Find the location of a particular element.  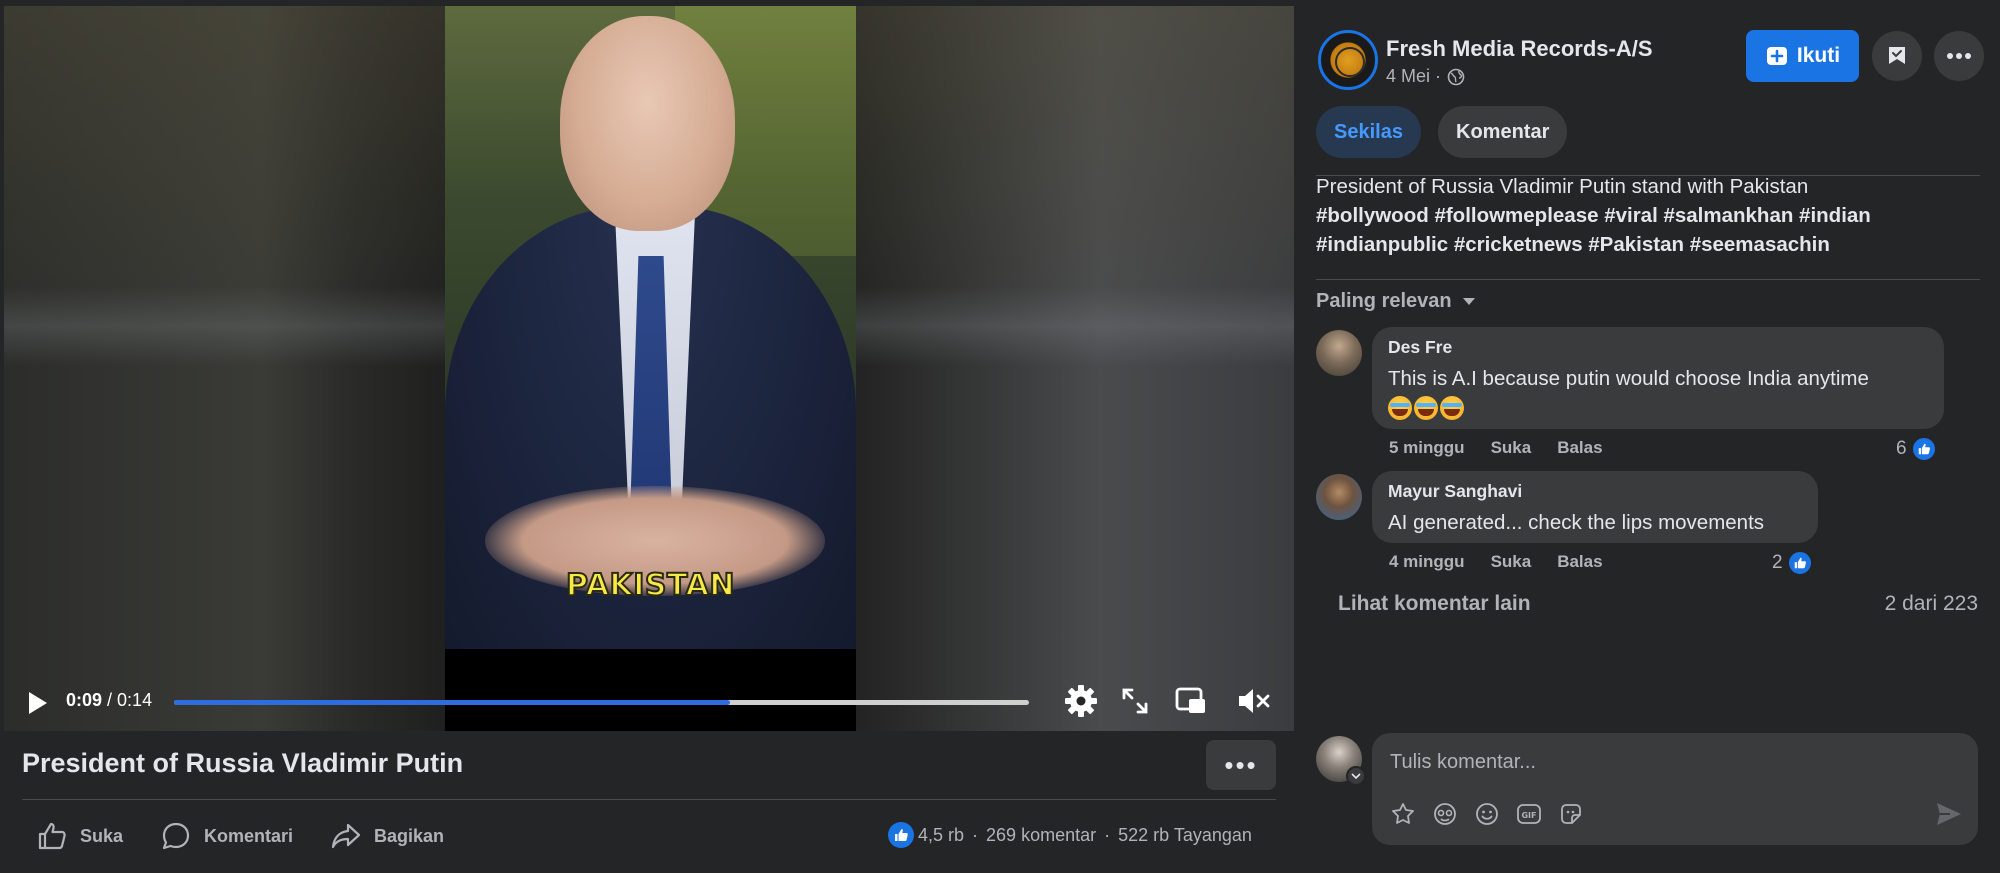

like-button: Suka is located at coordinates (79, 836).